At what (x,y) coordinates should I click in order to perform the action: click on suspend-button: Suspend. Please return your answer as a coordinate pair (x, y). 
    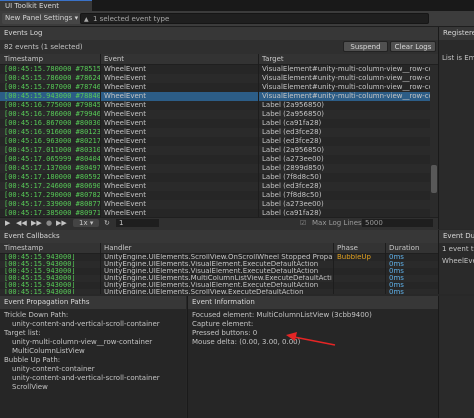
    Looking at the image, I should click on (365, 46).